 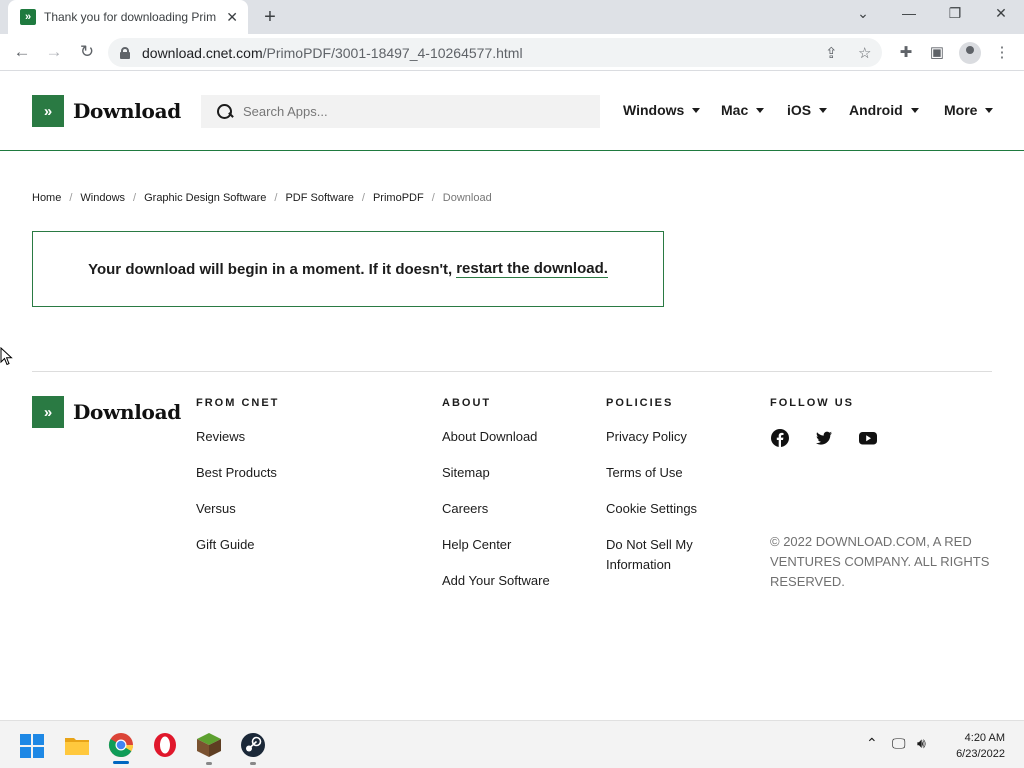 I want to click on file-explorer-icon, so click(x=77, y=746).